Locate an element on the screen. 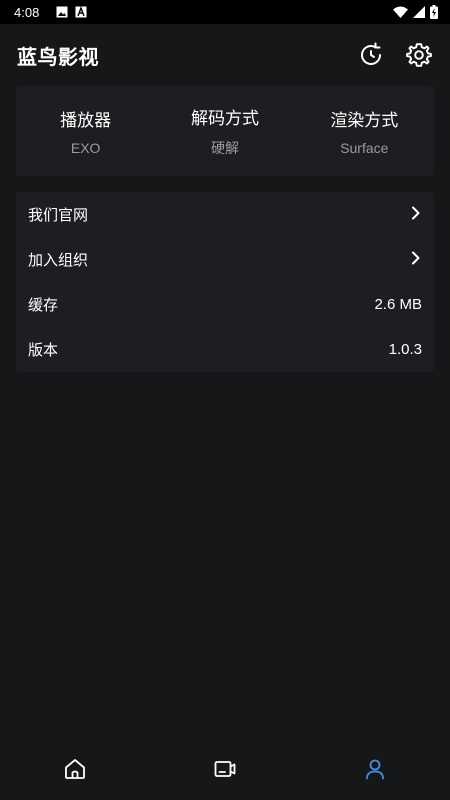 Image resolution: width=450 pixels, height=800 pixels. wifi-icon is located at coordinates (400, 12).